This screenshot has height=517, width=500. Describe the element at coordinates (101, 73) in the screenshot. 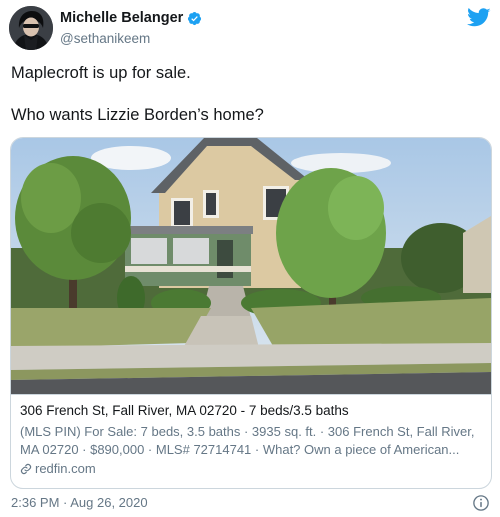

I see `tweet-line-1: Maplecroft is up for sale.` at that location.